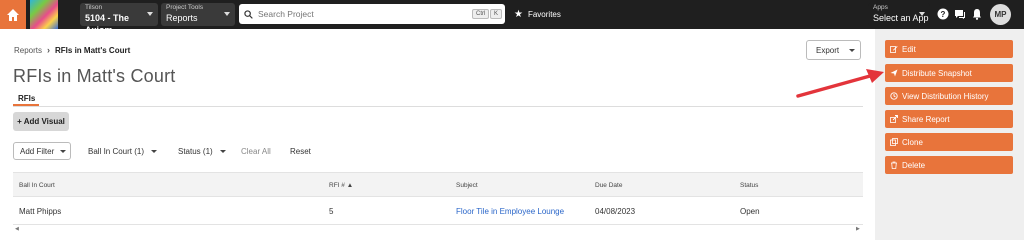  I want to click on cell-status: Open, so click(750, 211).